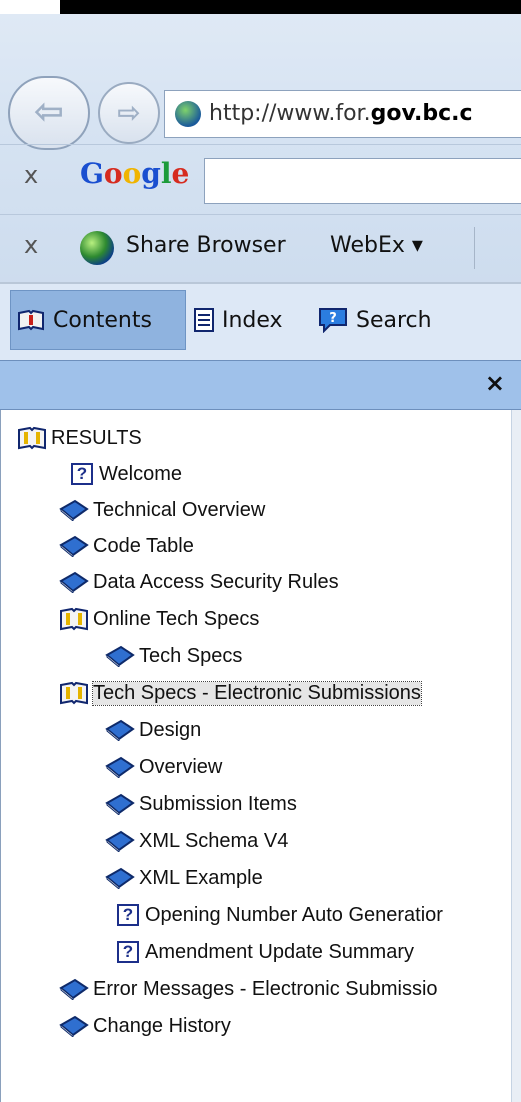 This screenshot has height=1102, width=521. I want to click on tab-index: Index, so click(254, 320).